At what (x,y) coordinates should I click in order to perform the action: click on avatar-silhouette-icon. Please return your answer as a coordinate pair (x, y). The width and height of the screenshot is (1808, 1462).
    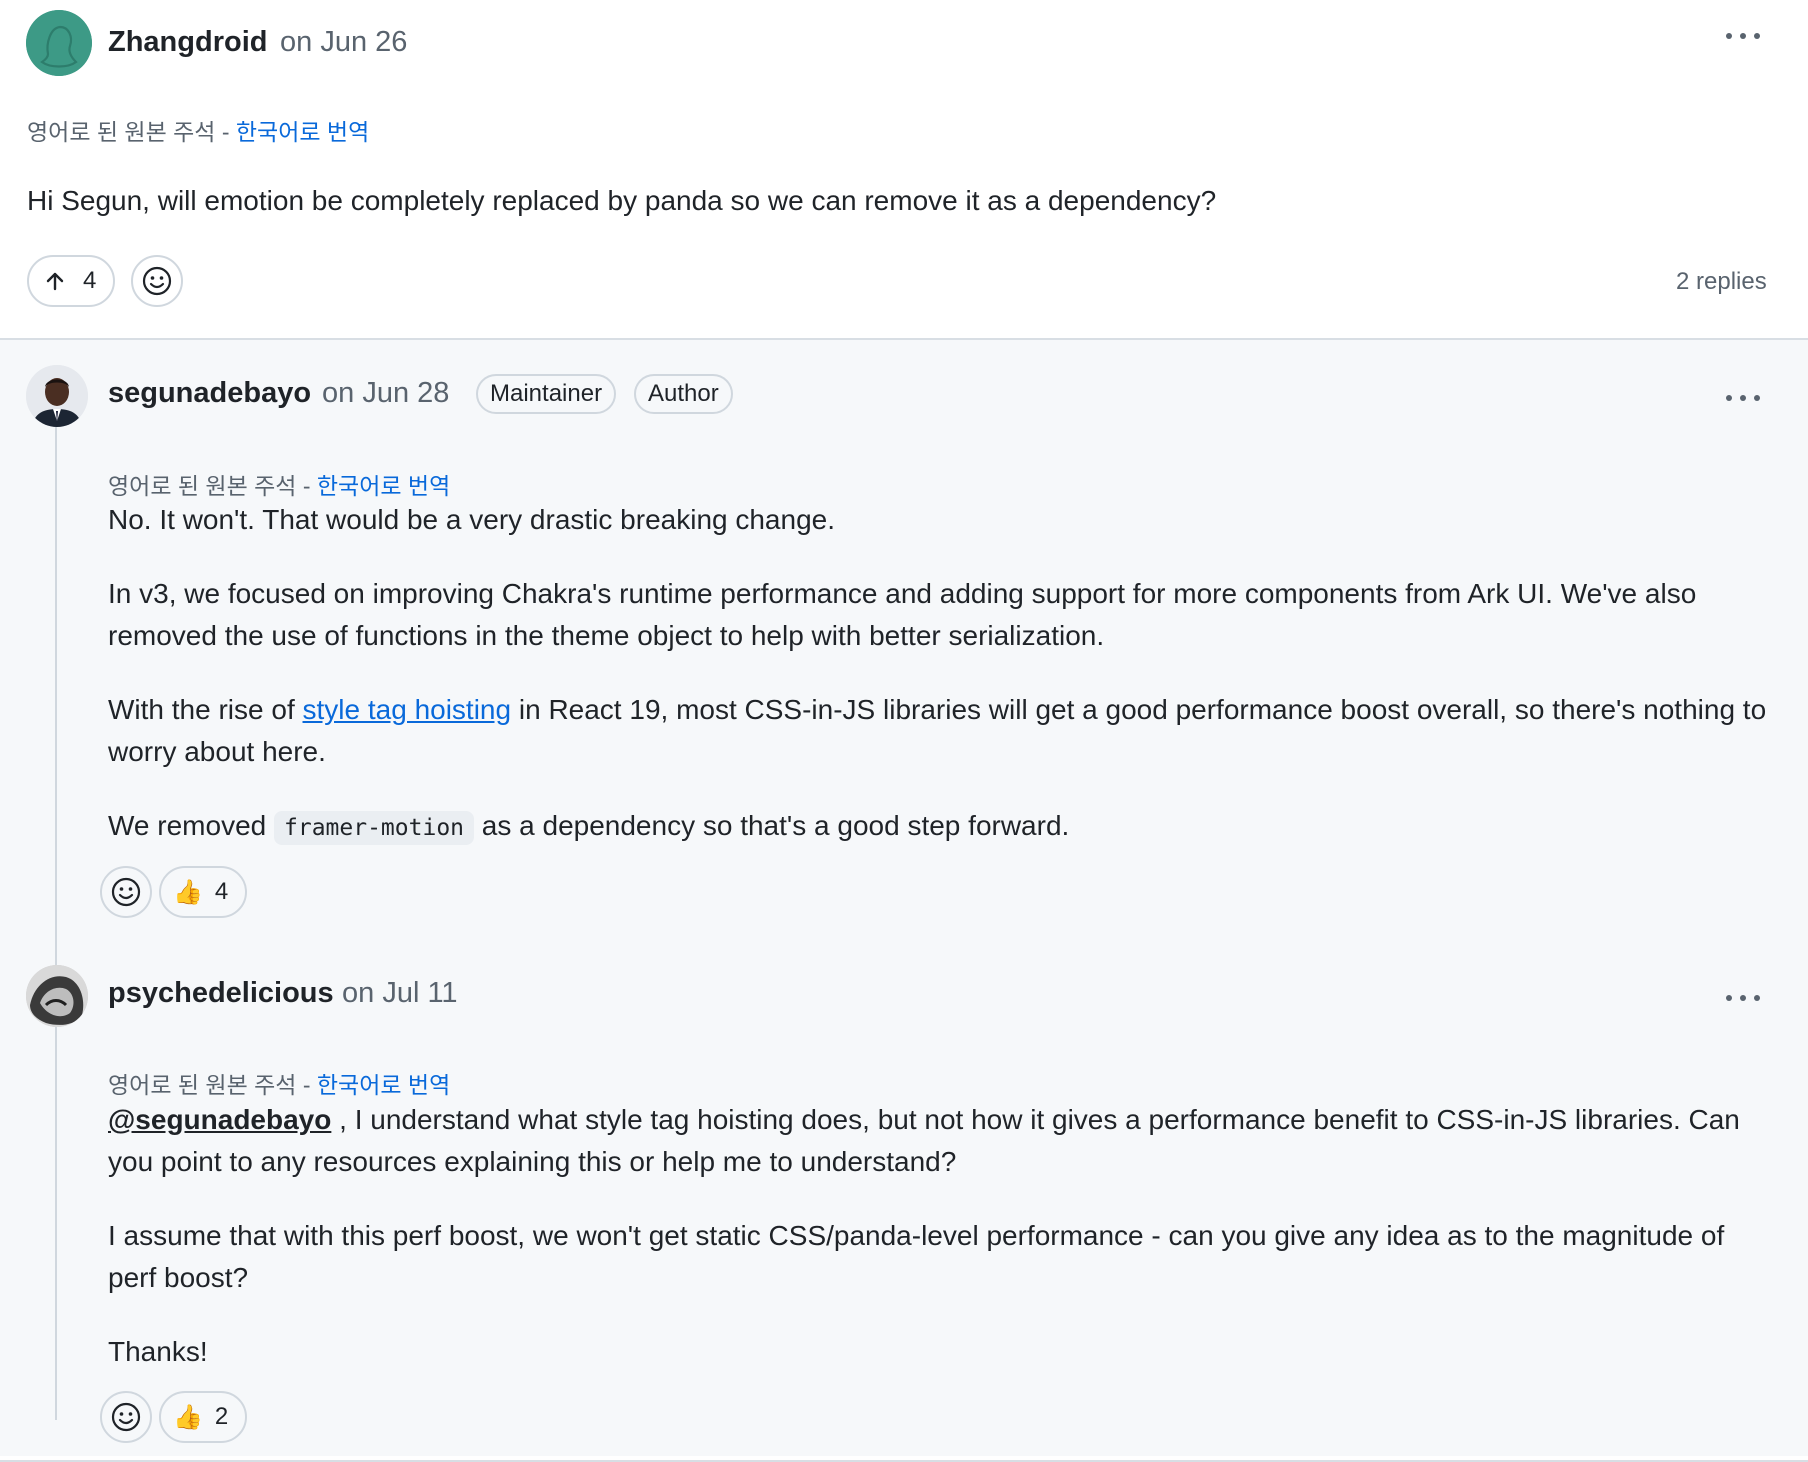
    Looking at the image, I should click on (59, 43).